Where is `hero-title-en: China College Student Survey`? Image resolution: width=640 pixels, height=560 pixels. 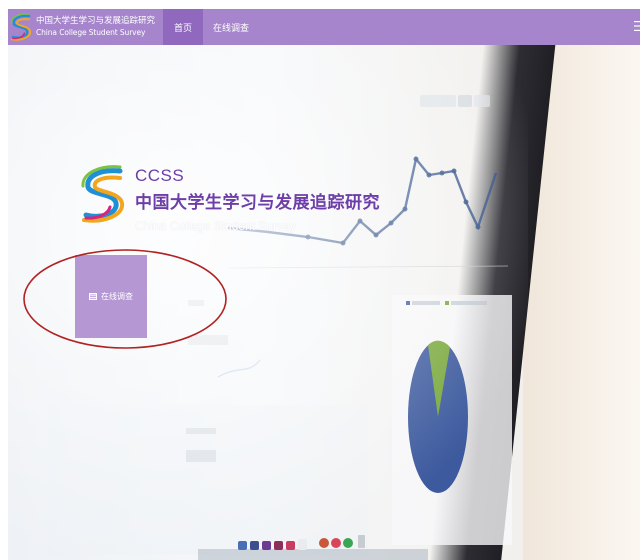 hero-title-en: China College Student Survey is located at coordinates (215, 226).